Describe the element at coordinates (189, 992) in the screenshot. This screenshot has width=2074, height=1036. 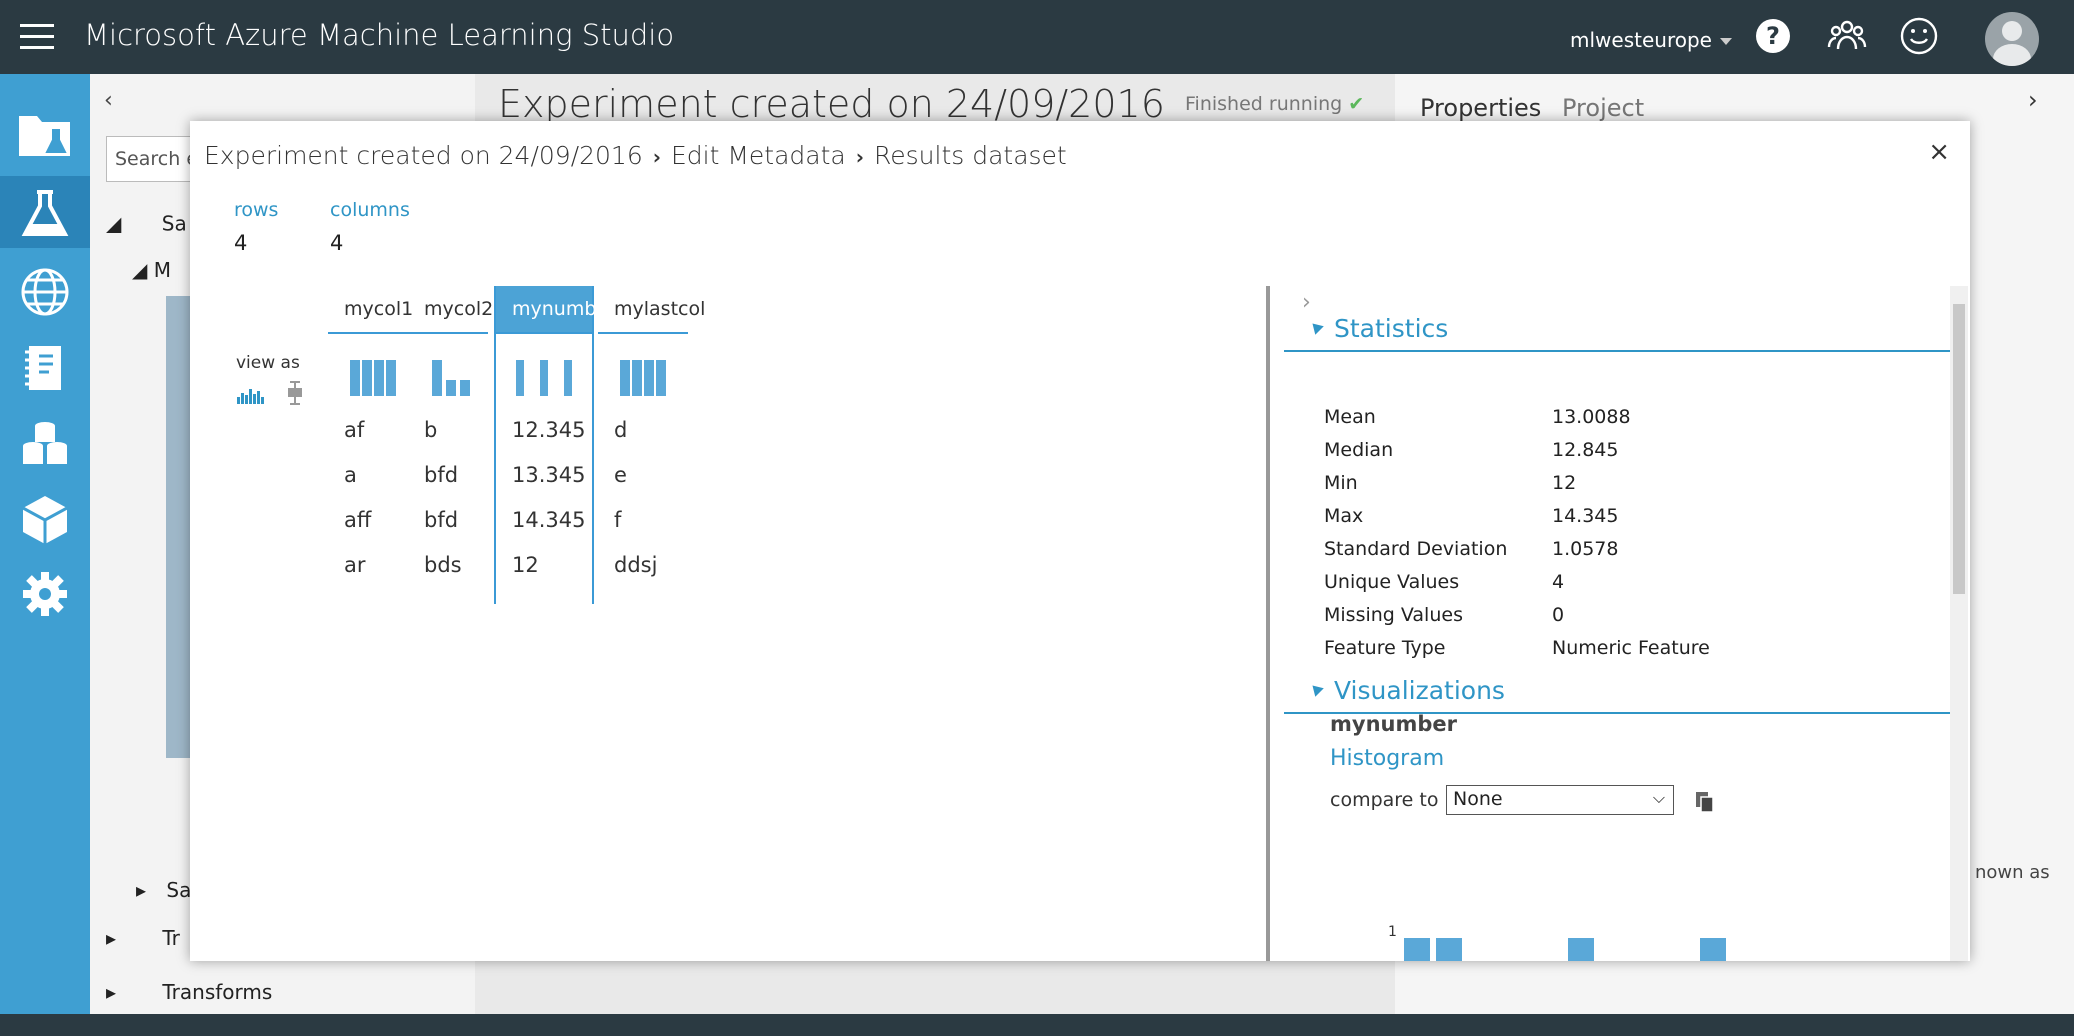
I see `palette-tree-transforms: ▸ Transforms` at that location.